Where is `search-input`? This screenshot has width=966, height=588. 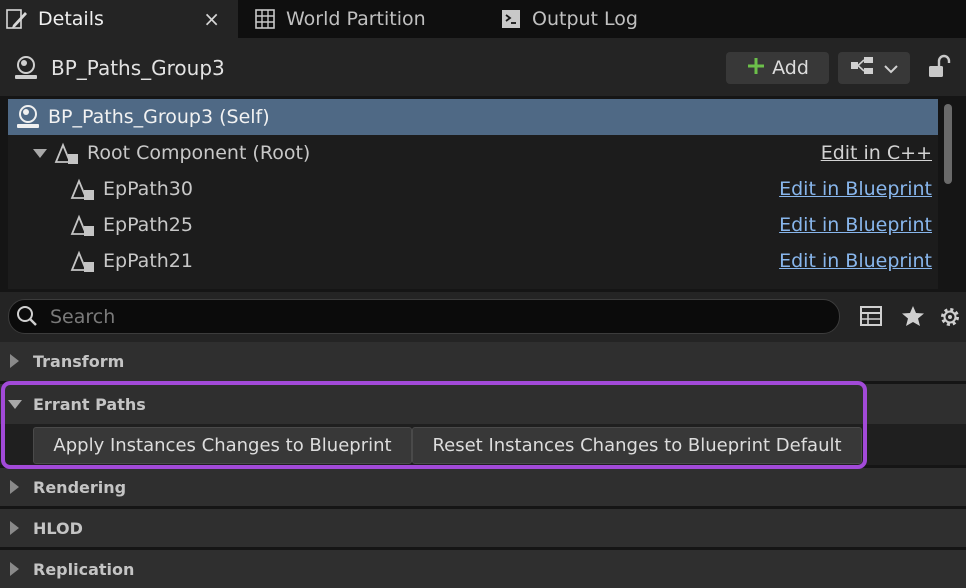
search-input is located at coordinates (440, 317).